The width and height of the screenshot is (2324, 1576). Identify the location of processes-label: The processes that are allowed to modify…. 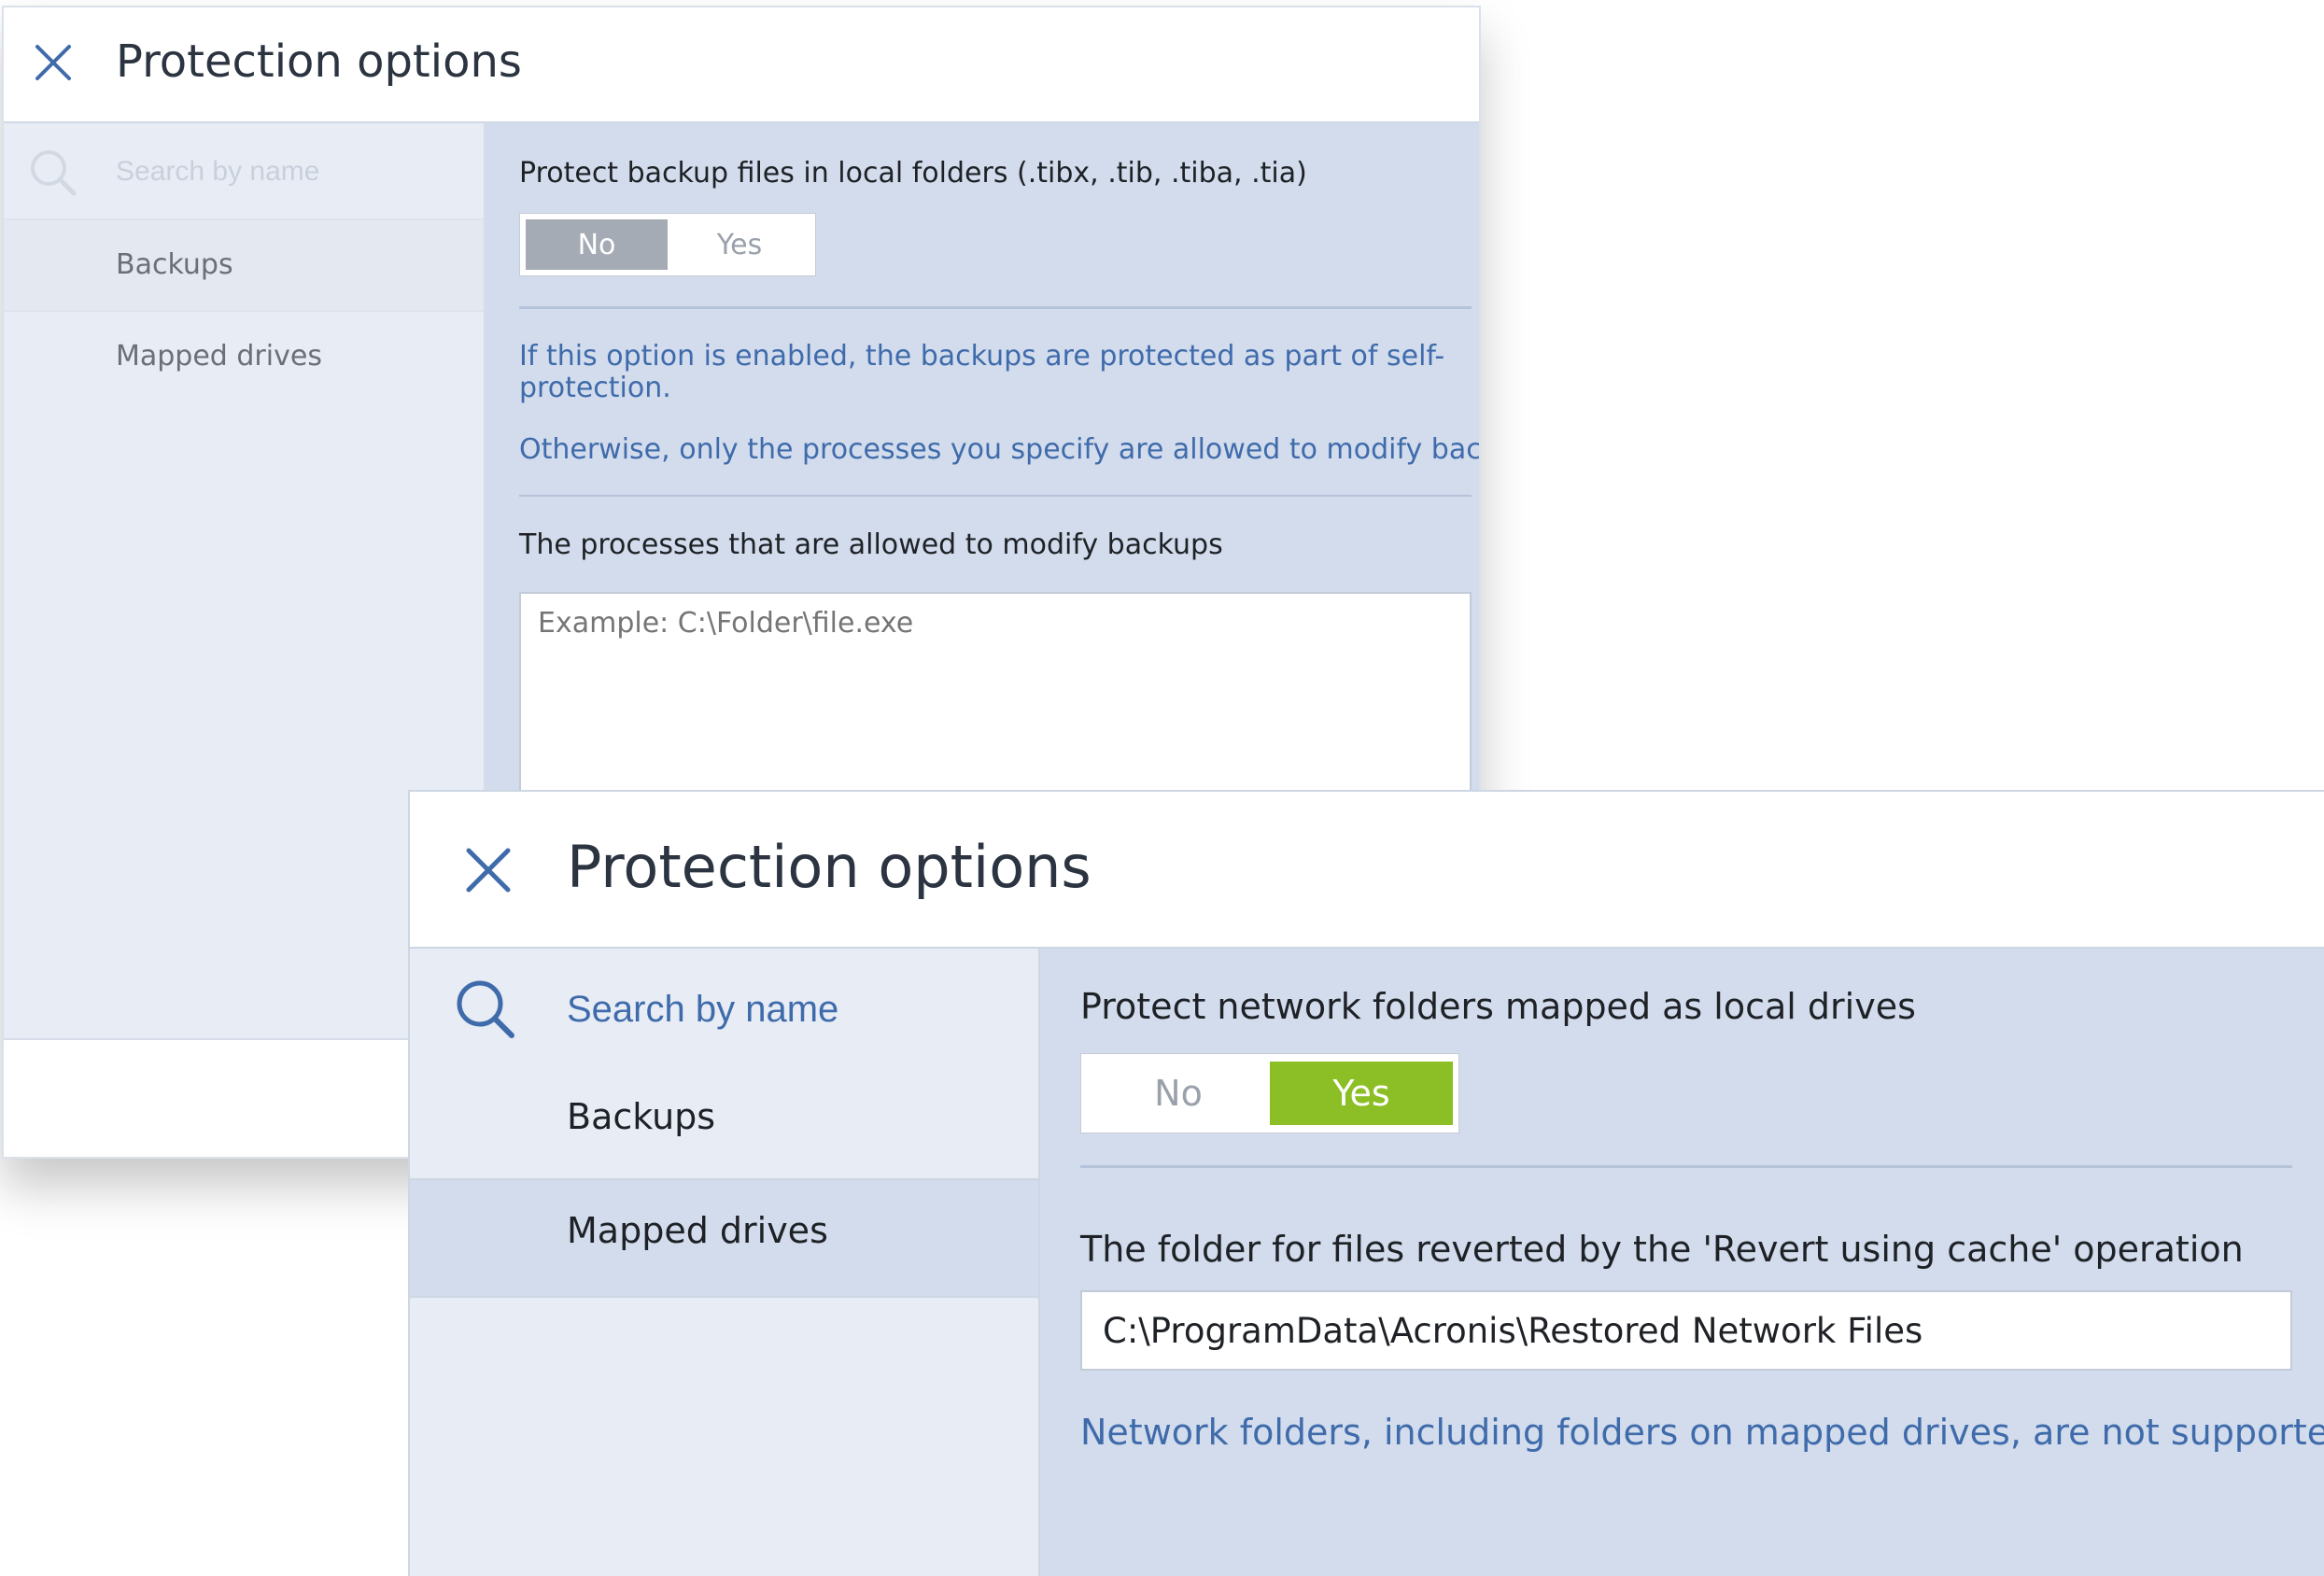
(871, 544).